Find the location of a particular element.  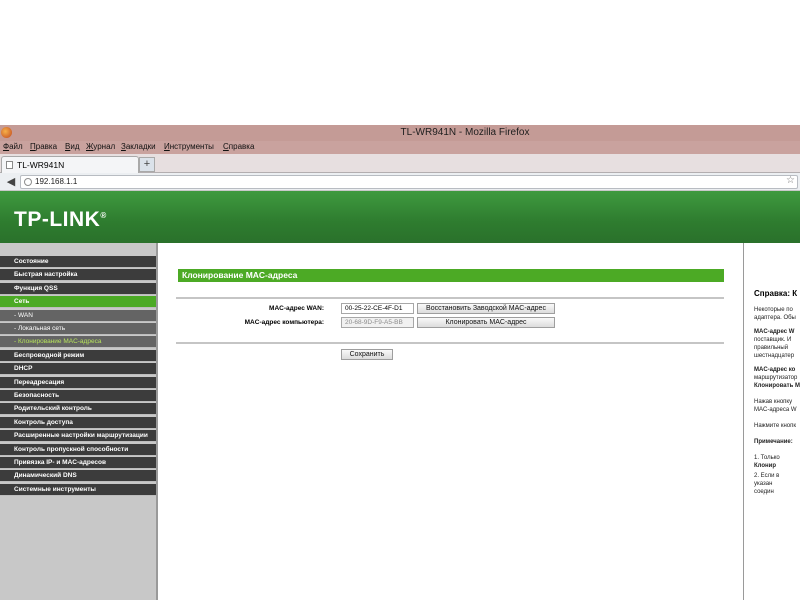

sidebar-item: Родительский контроль is located at coordinates (78, 409).